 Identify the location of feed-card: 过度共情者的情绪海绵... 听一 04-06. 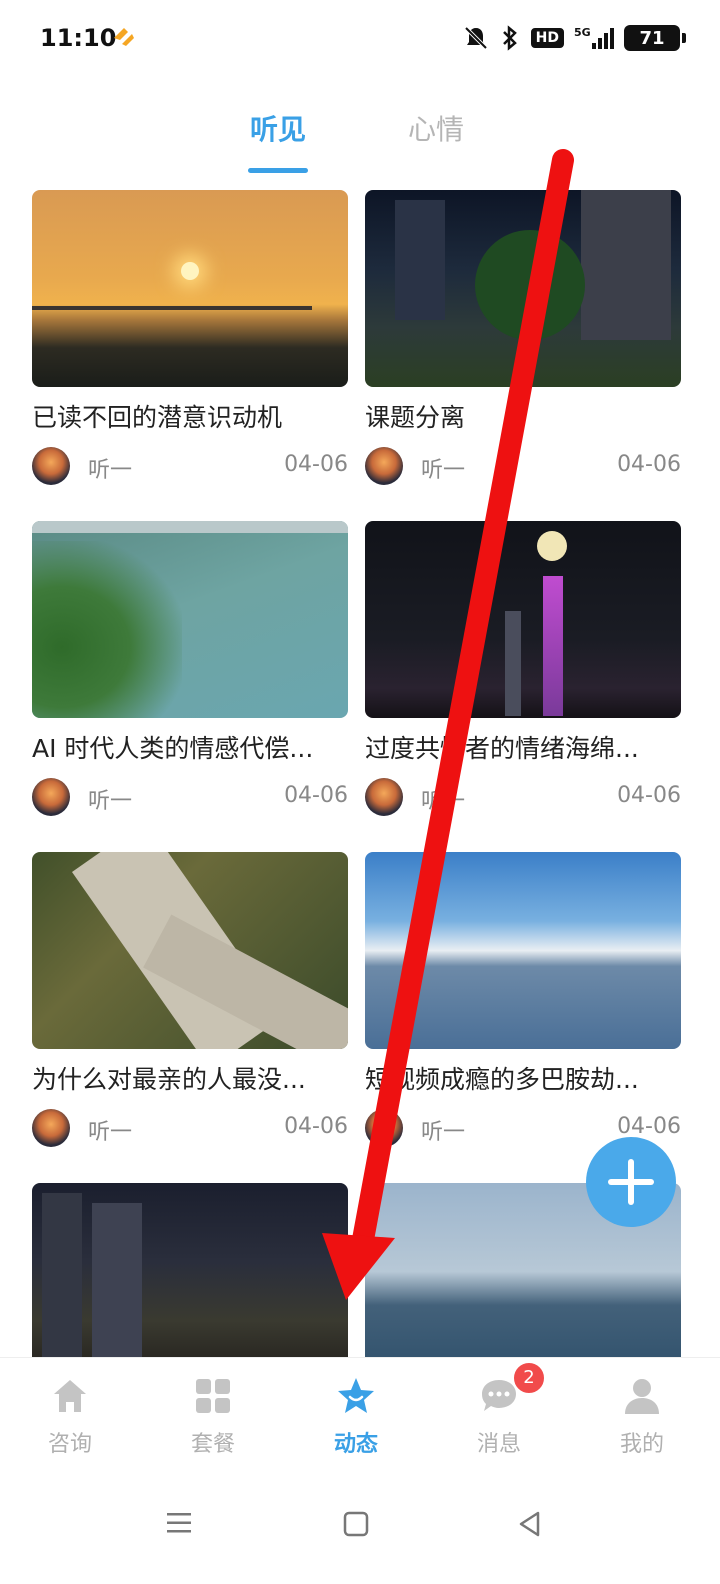
(523, 671).